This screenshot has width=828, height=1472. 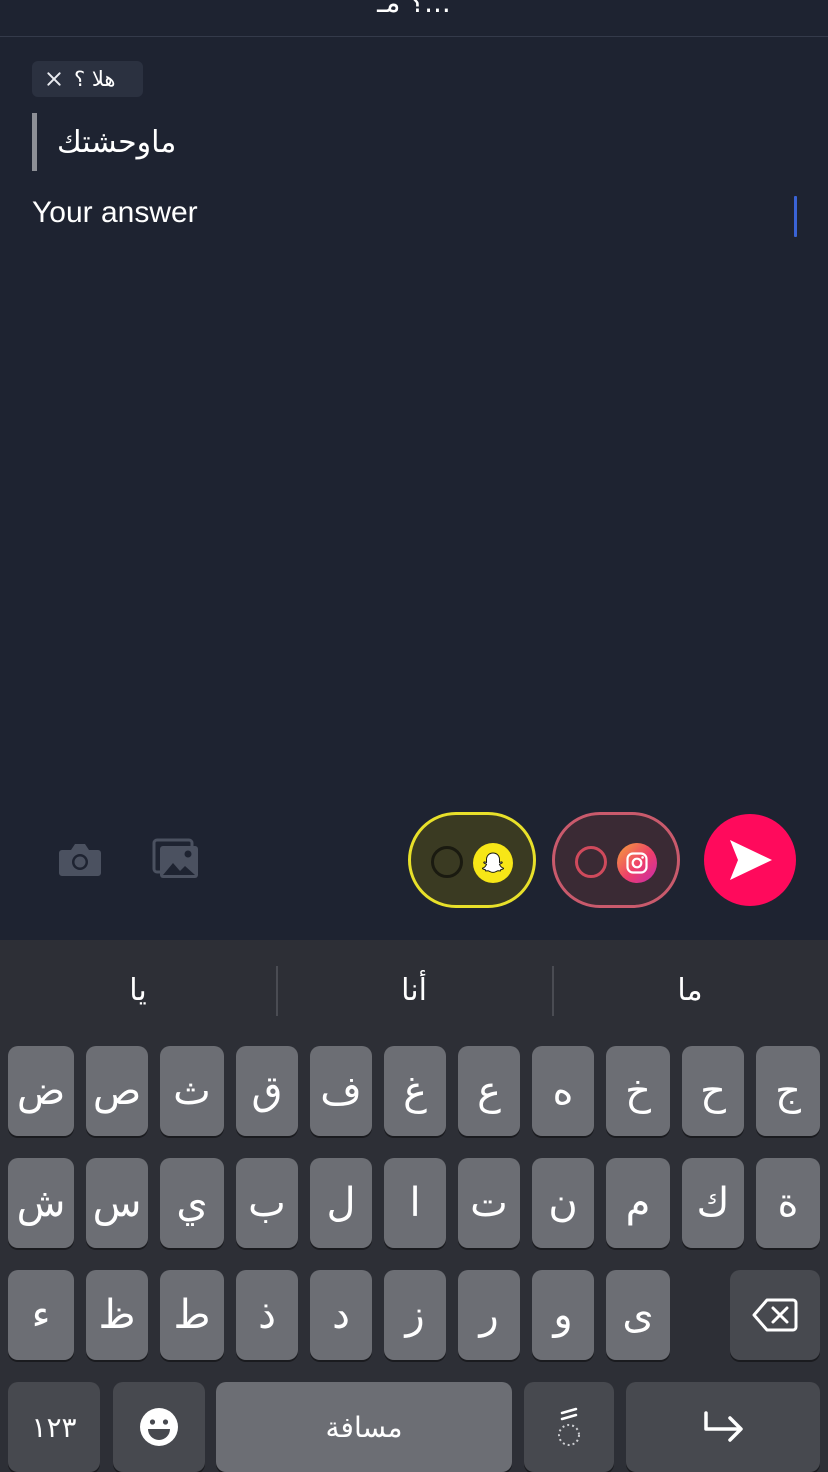 I want to click on quoted-message-text: ماوحشتك, so click(x=117, y=142).